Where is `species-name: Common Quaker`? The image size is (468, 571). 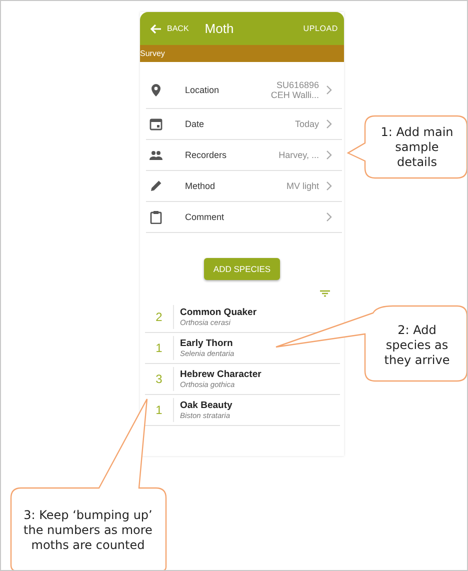 species-name: Common Quaker is located at coordinates (218, 312).